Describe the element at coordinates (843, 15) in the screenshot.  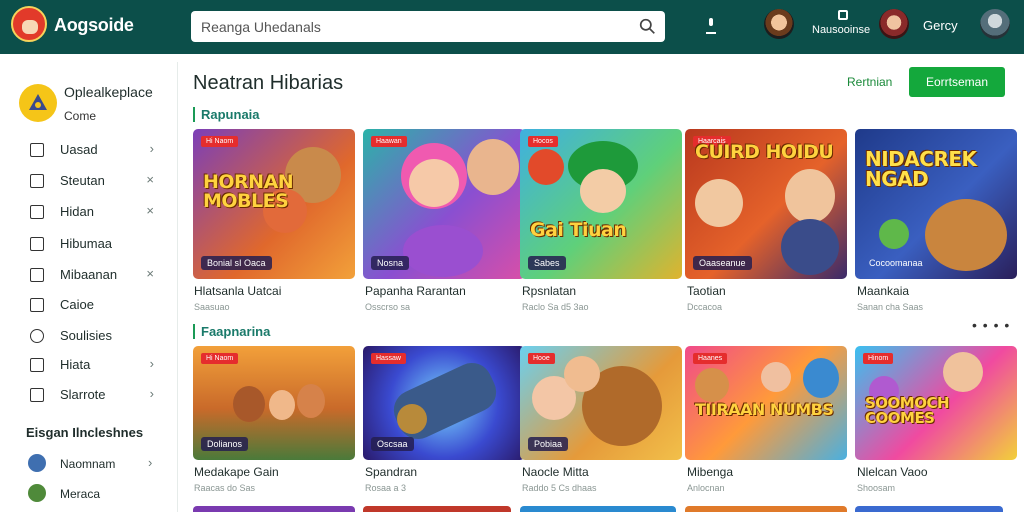
I see `profile-icon` at that location.